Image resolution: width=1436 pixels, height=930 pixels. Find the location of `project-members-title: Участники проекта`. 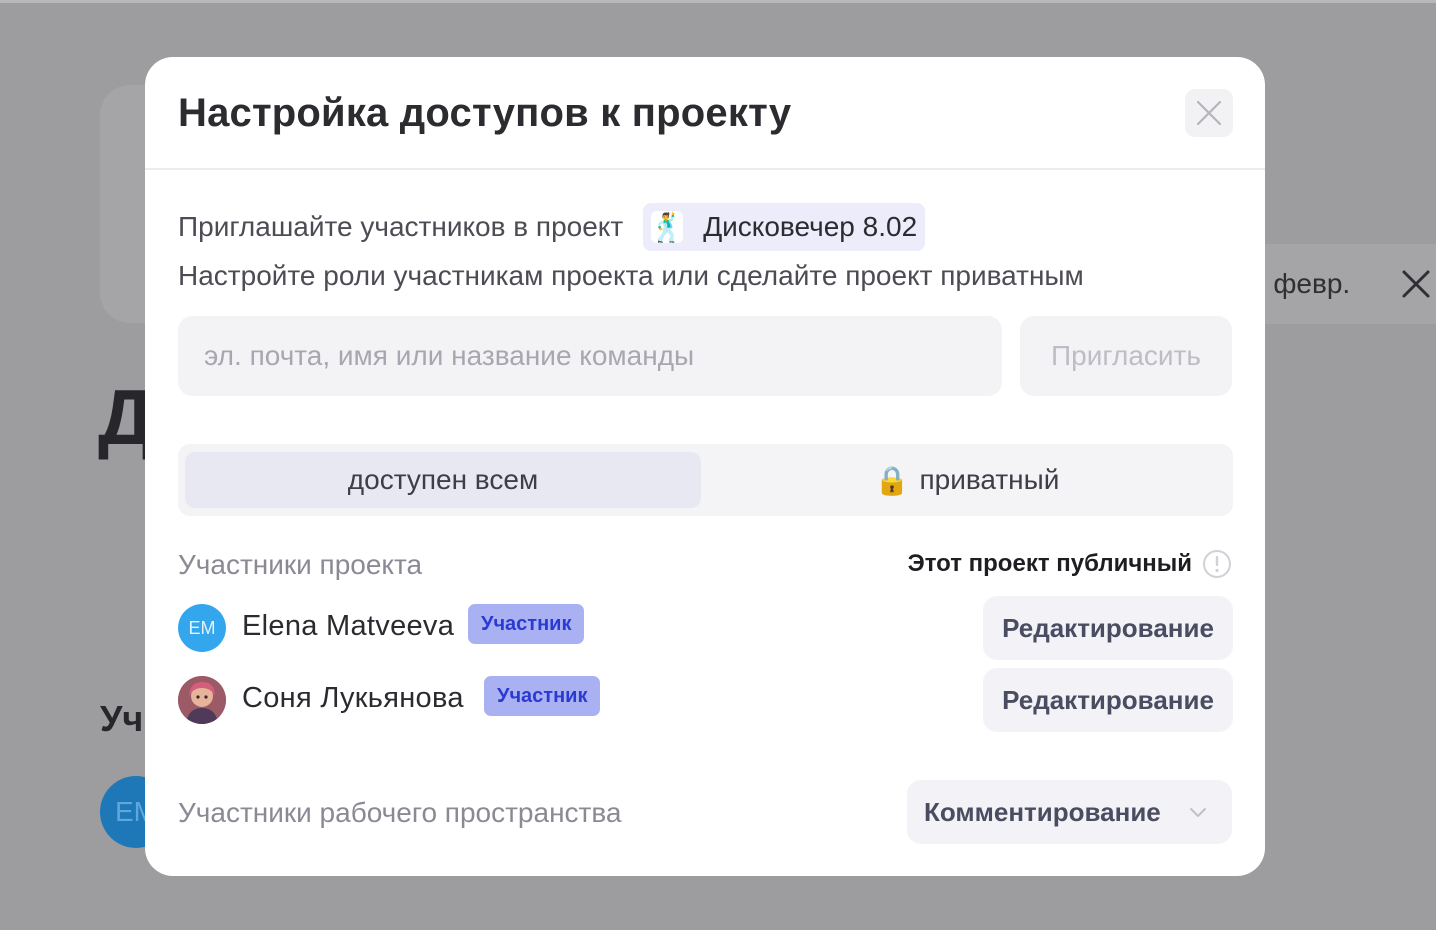

project-members-title: Участники проекта is located at coordinates (300, 564).